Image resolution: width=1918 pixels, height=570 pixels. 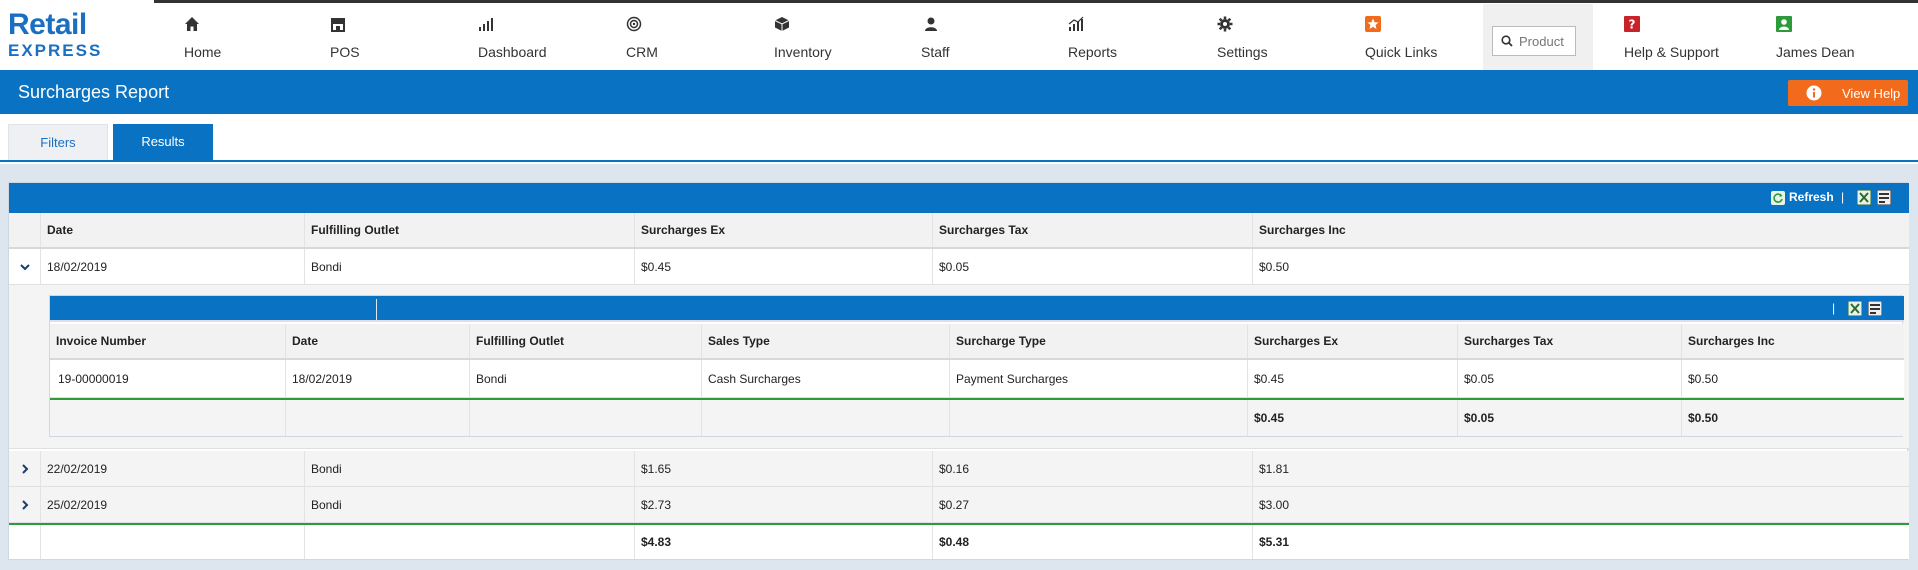 I want to click on nav-home-label: Home, so click(x=203, y=52).